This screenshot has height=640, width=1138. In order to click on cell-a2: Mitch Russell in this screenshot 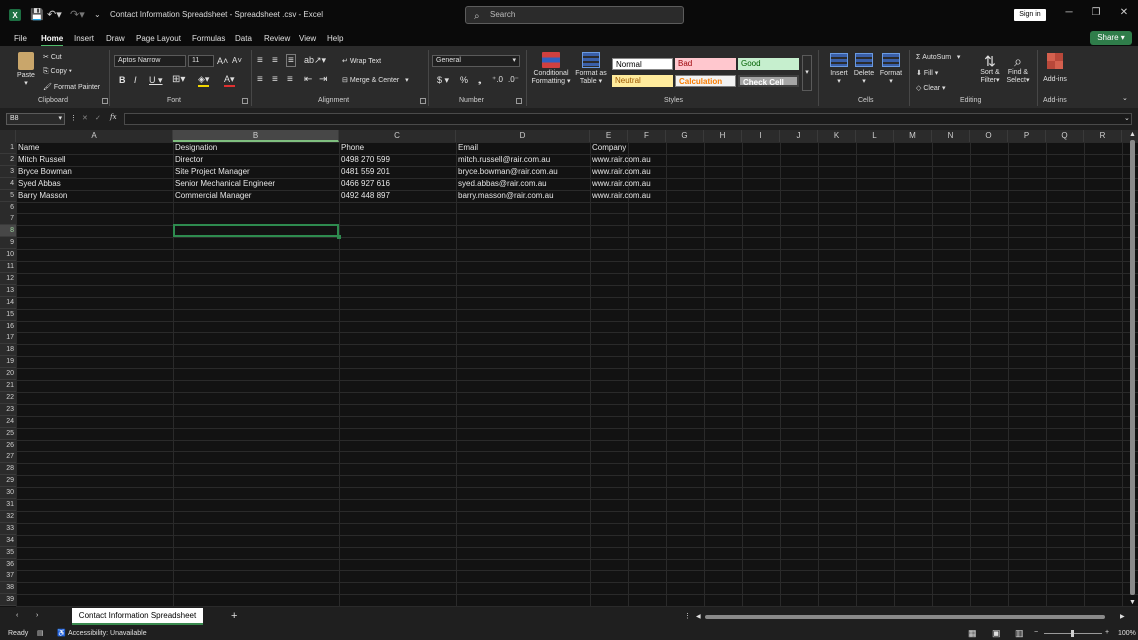, I will do `click(41, 160)`.